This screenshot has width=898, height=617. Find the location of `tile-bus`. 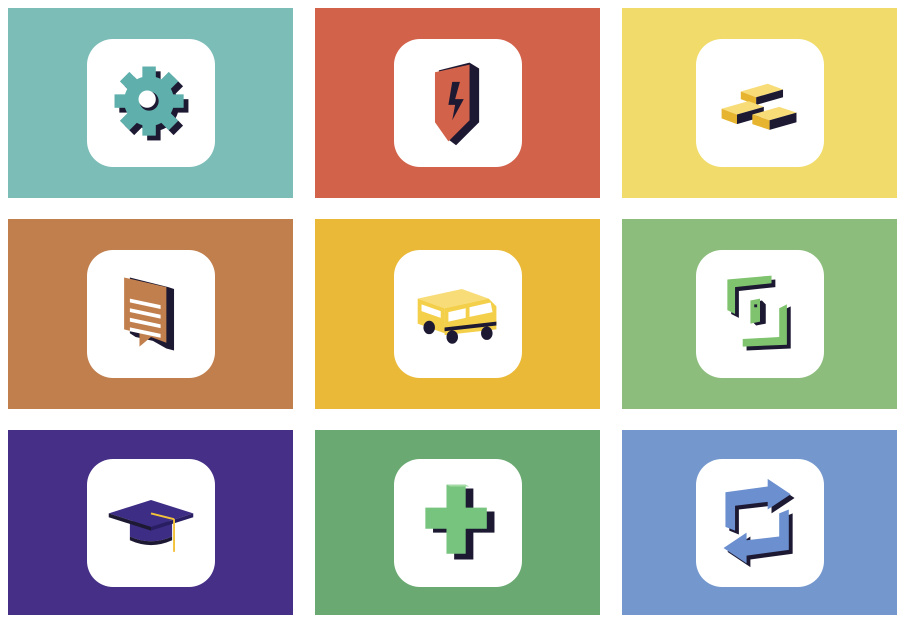

tile-bus is located at coordinates (457, 314).